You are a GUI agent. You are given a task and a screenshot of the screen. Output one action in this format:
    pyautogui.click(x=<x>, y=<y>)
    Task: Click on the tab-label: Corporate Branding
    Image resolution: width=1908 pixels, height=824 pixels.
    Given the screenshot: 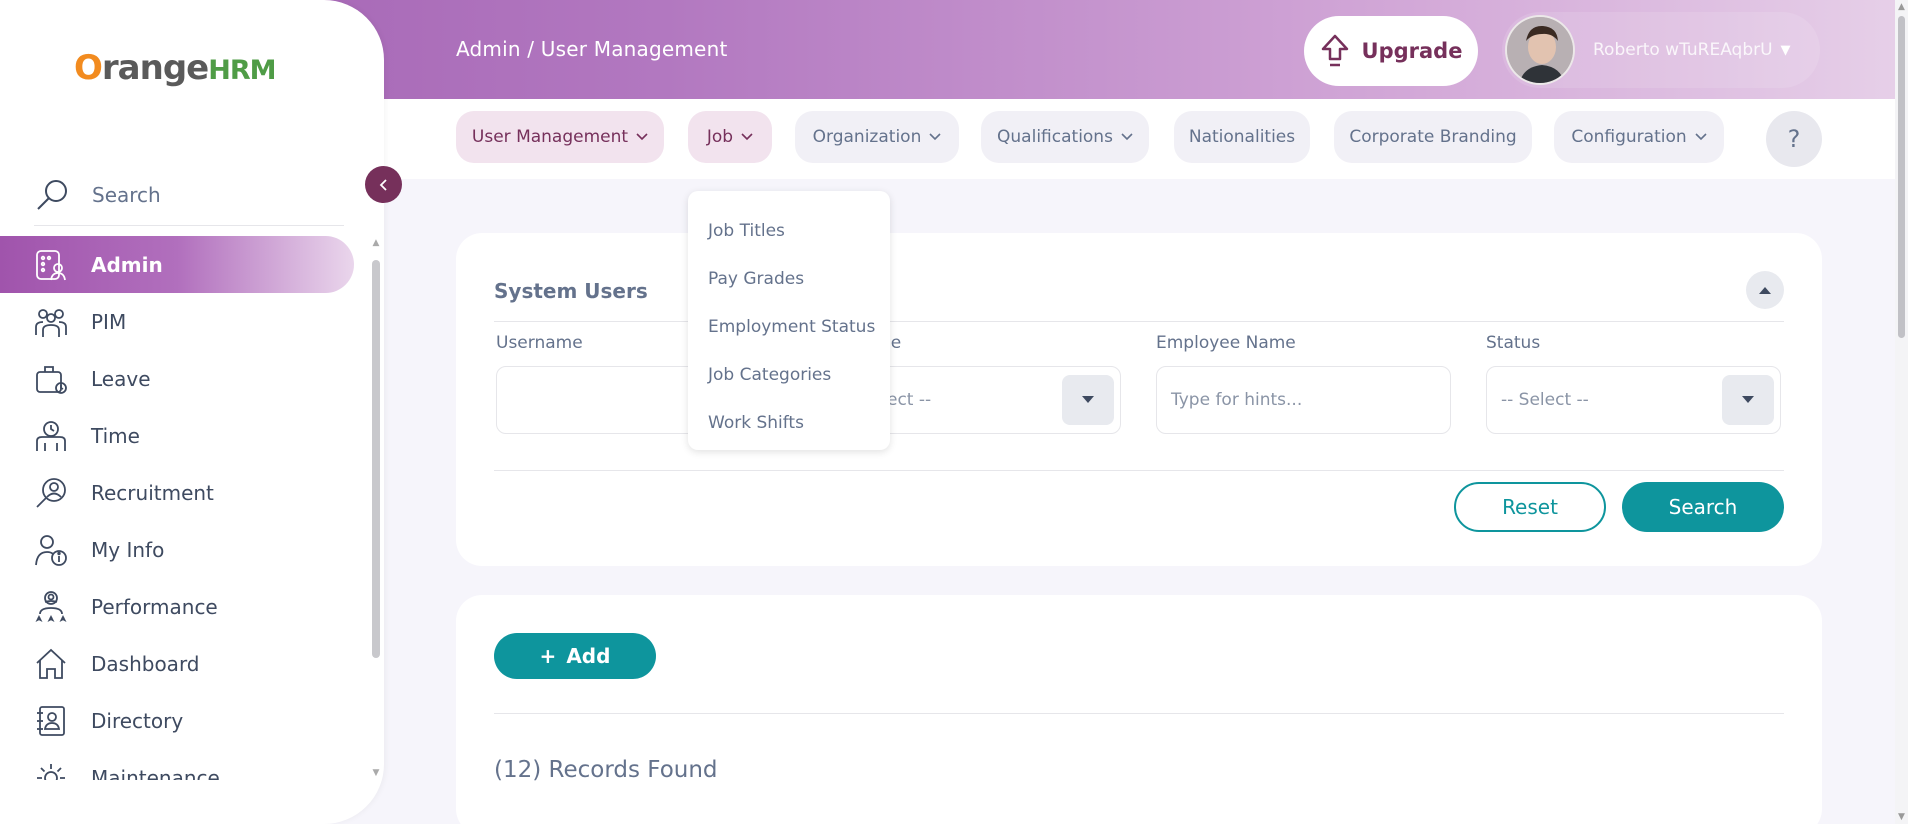 What is the action you would take?
    pyautogui.click(x=1433, y=137)
    